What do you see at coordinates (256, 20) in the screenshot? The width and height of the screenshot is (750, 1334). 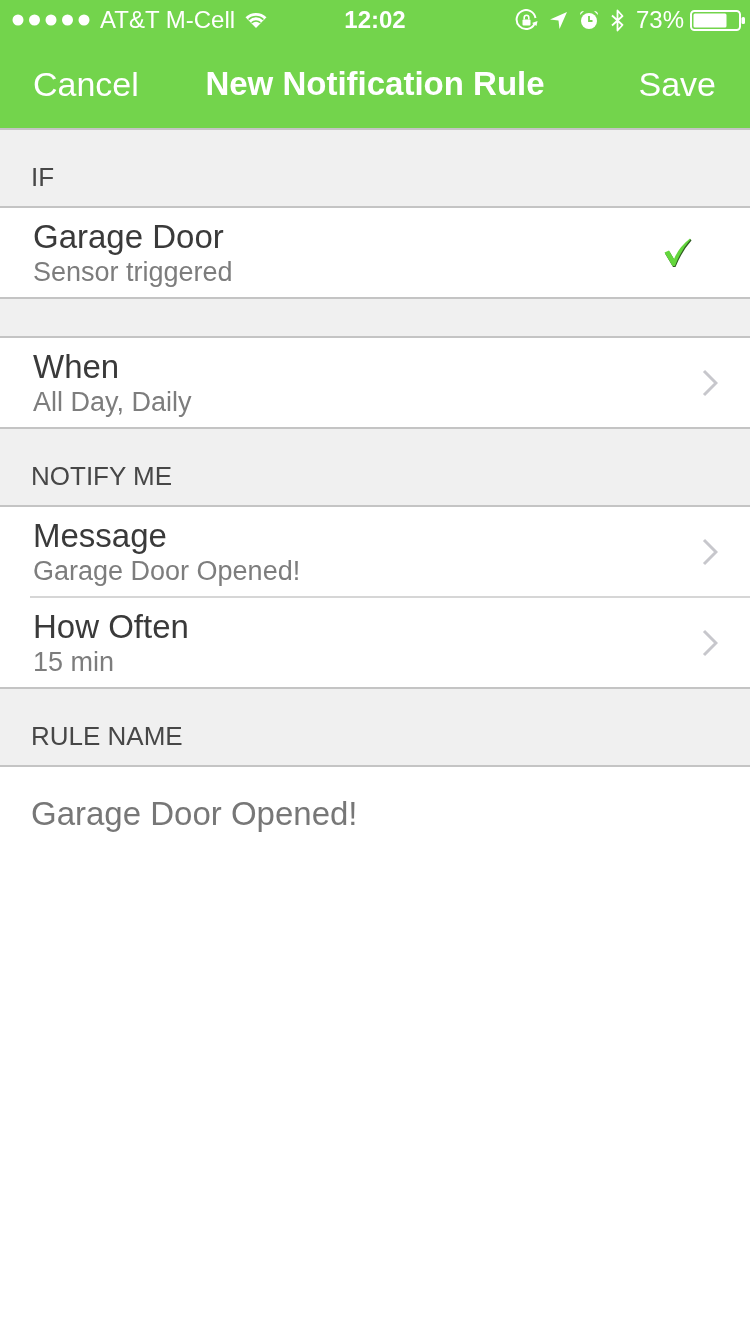 I see `wifi-icon` at bounding box center [256, 20].